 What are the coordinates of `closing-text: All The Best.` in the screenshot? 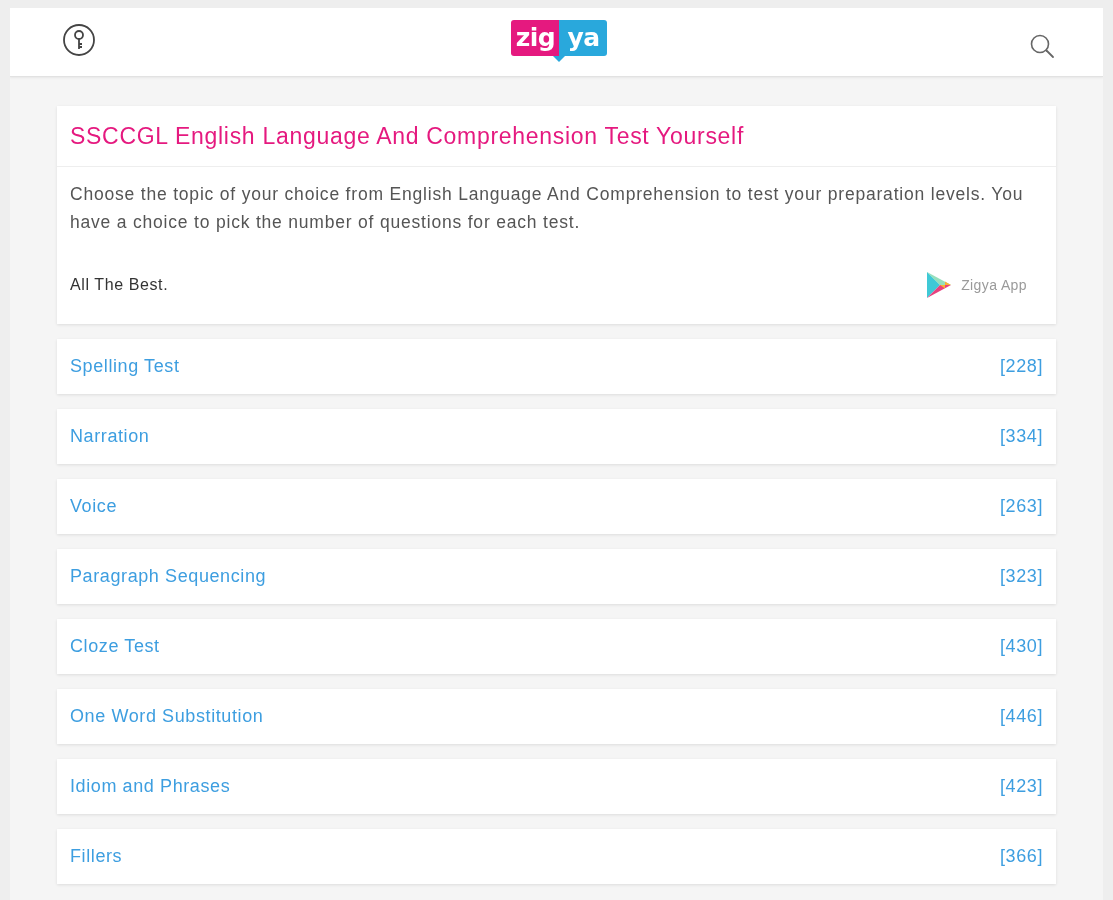 It's located at (119, 285).